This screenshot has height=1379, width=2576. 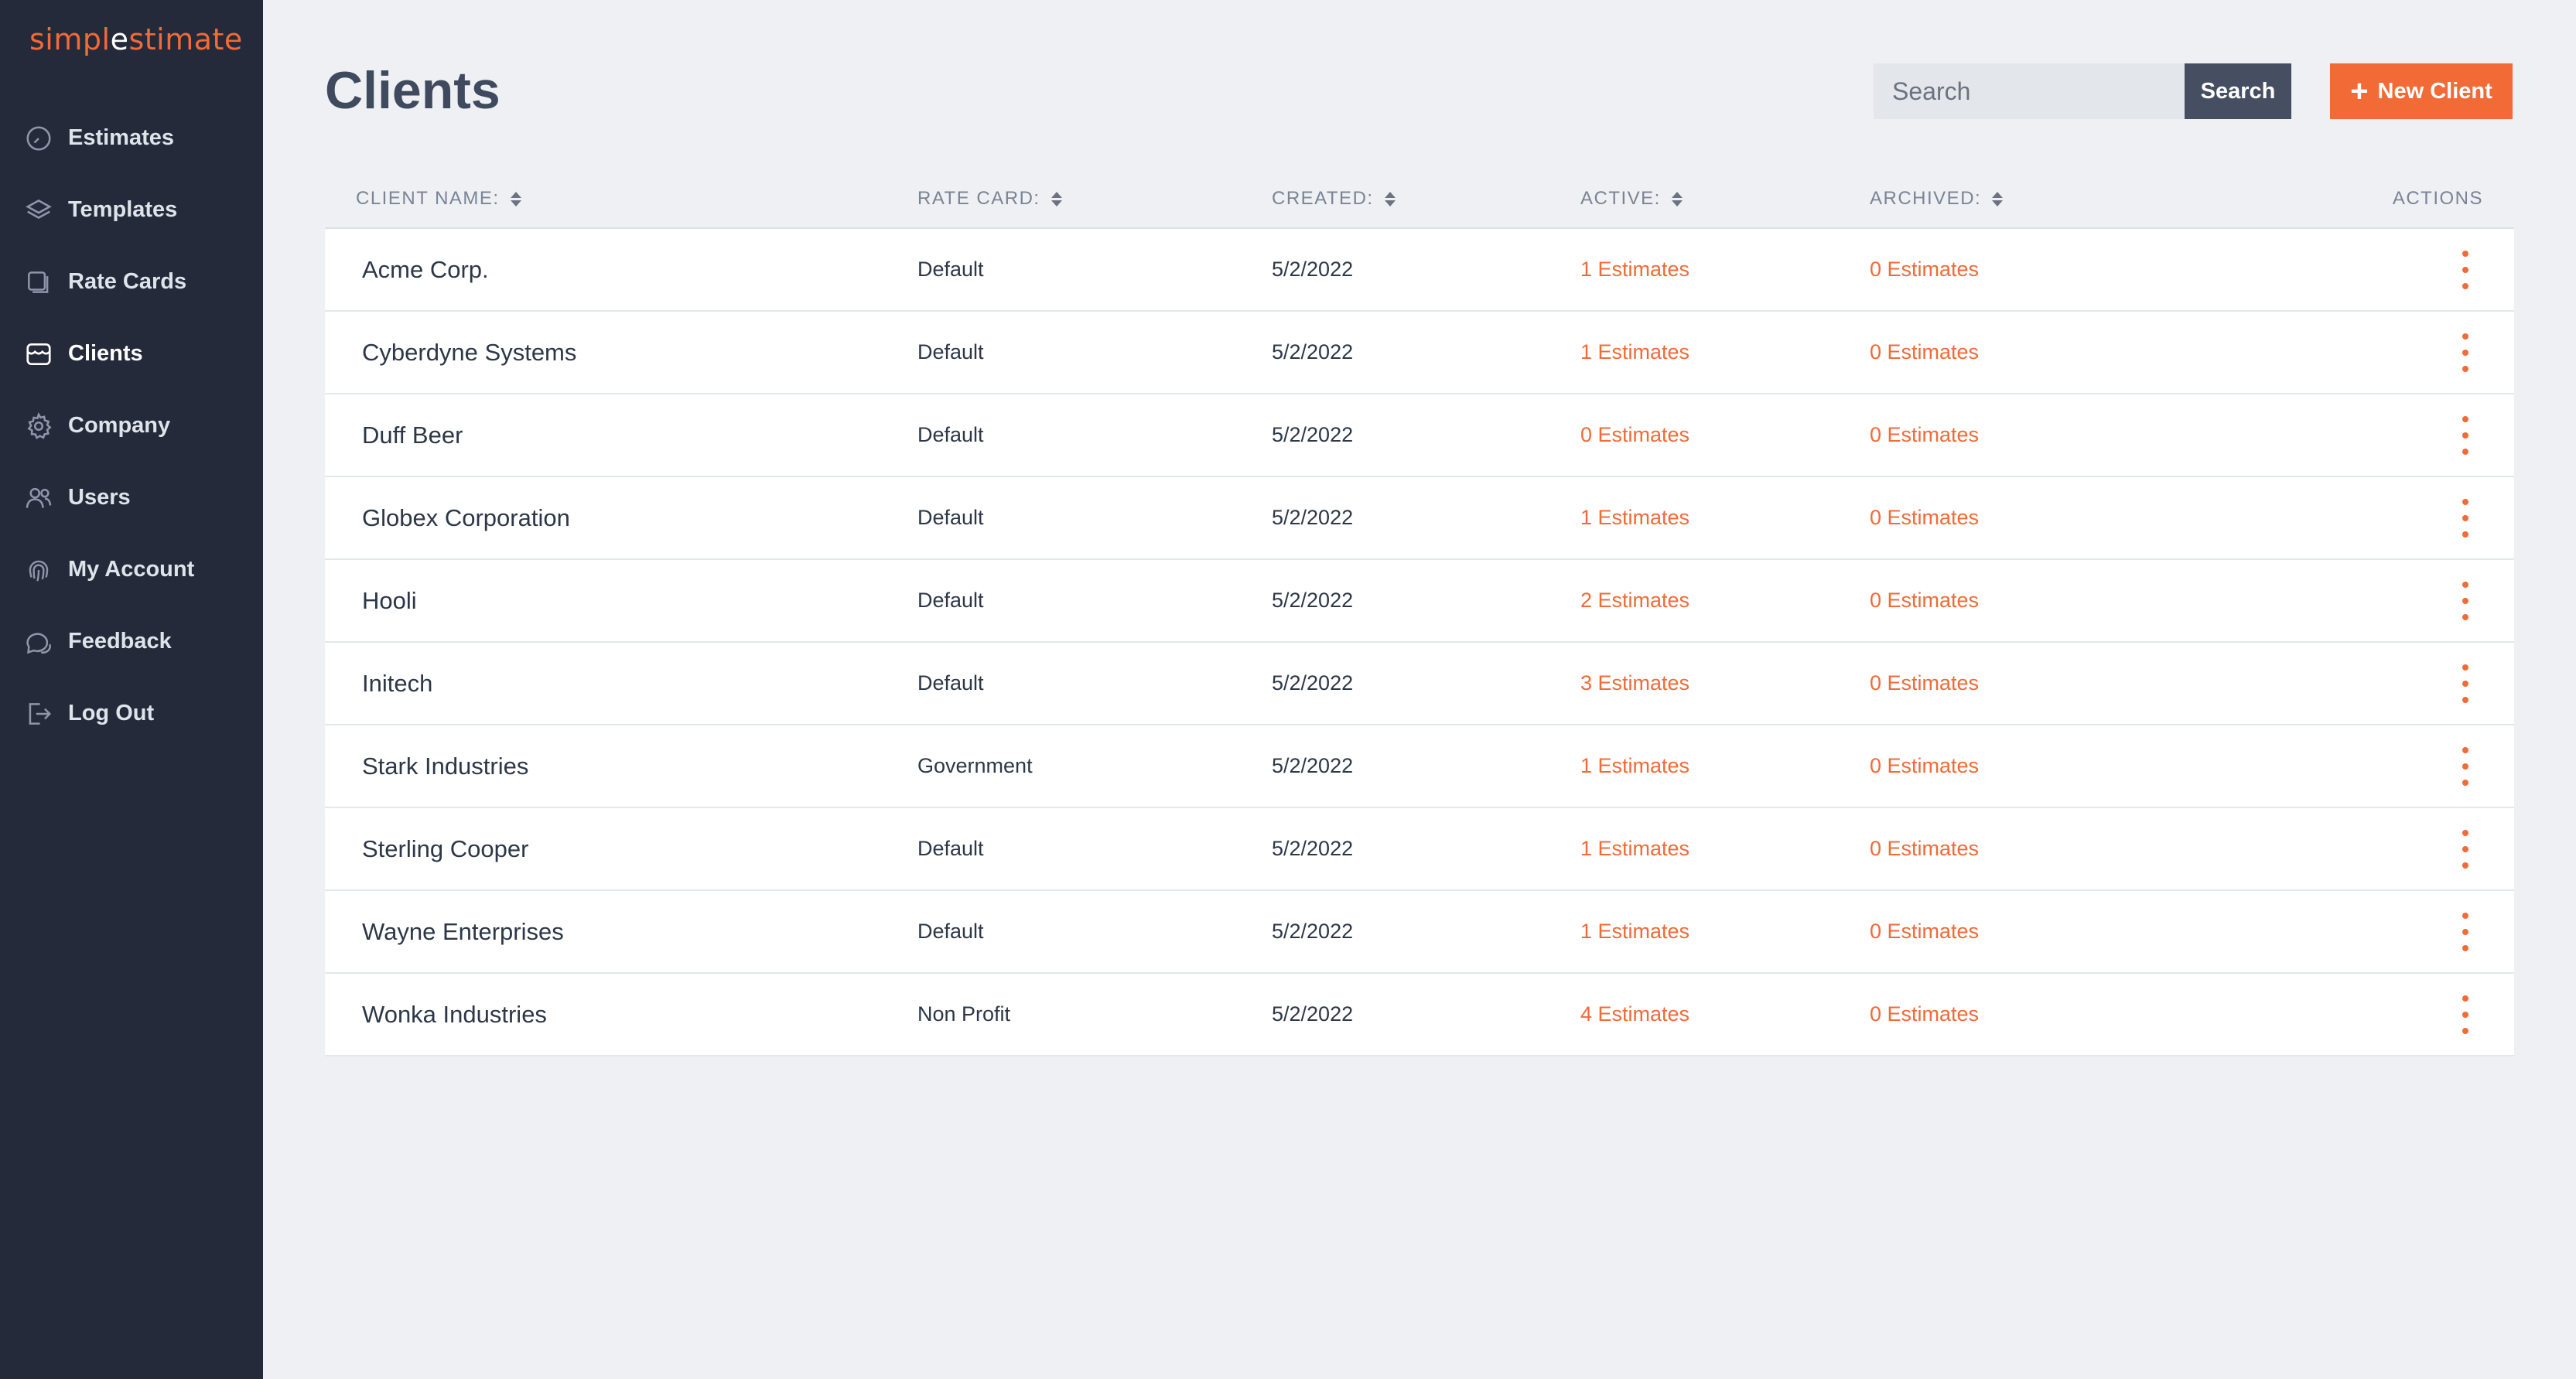 What do you see at coordinates (426, 269) in the screenshot?
I see `client-name-link: Acme Corp.` at bounding box center [426, 269].